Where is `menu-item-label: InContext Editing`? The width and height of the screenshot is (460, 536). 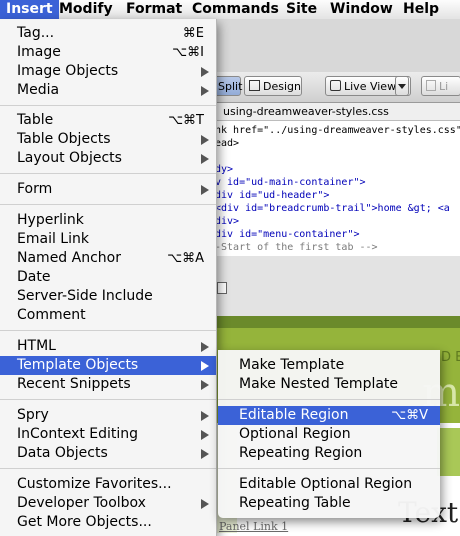 menu-item-label: InContext Editing is located at coordinates (78, 434).